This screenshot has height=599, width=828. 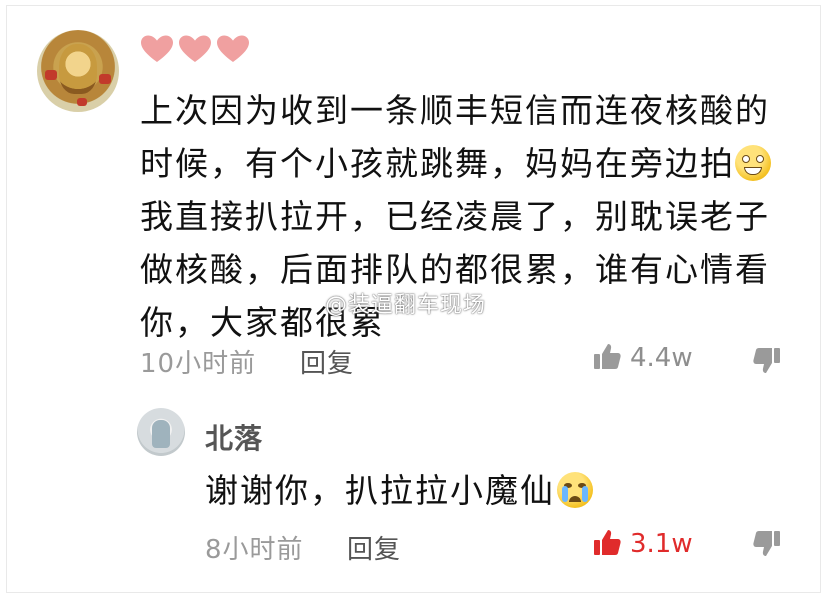 I want to click on reply-reply-button: 回复, so click(x=374, y=547).